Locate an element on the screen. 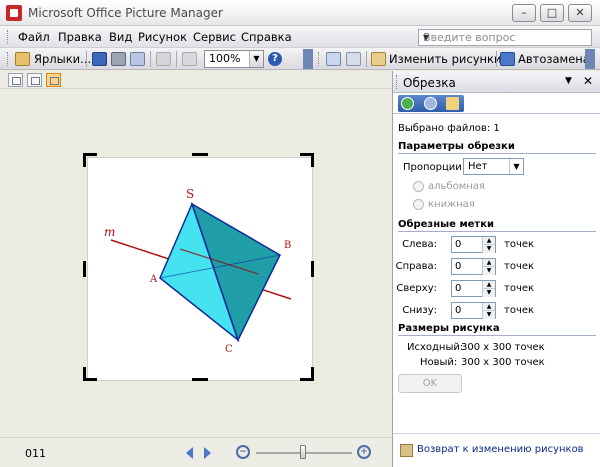  auto-contrast-icon is located at coordinates (333, 59).